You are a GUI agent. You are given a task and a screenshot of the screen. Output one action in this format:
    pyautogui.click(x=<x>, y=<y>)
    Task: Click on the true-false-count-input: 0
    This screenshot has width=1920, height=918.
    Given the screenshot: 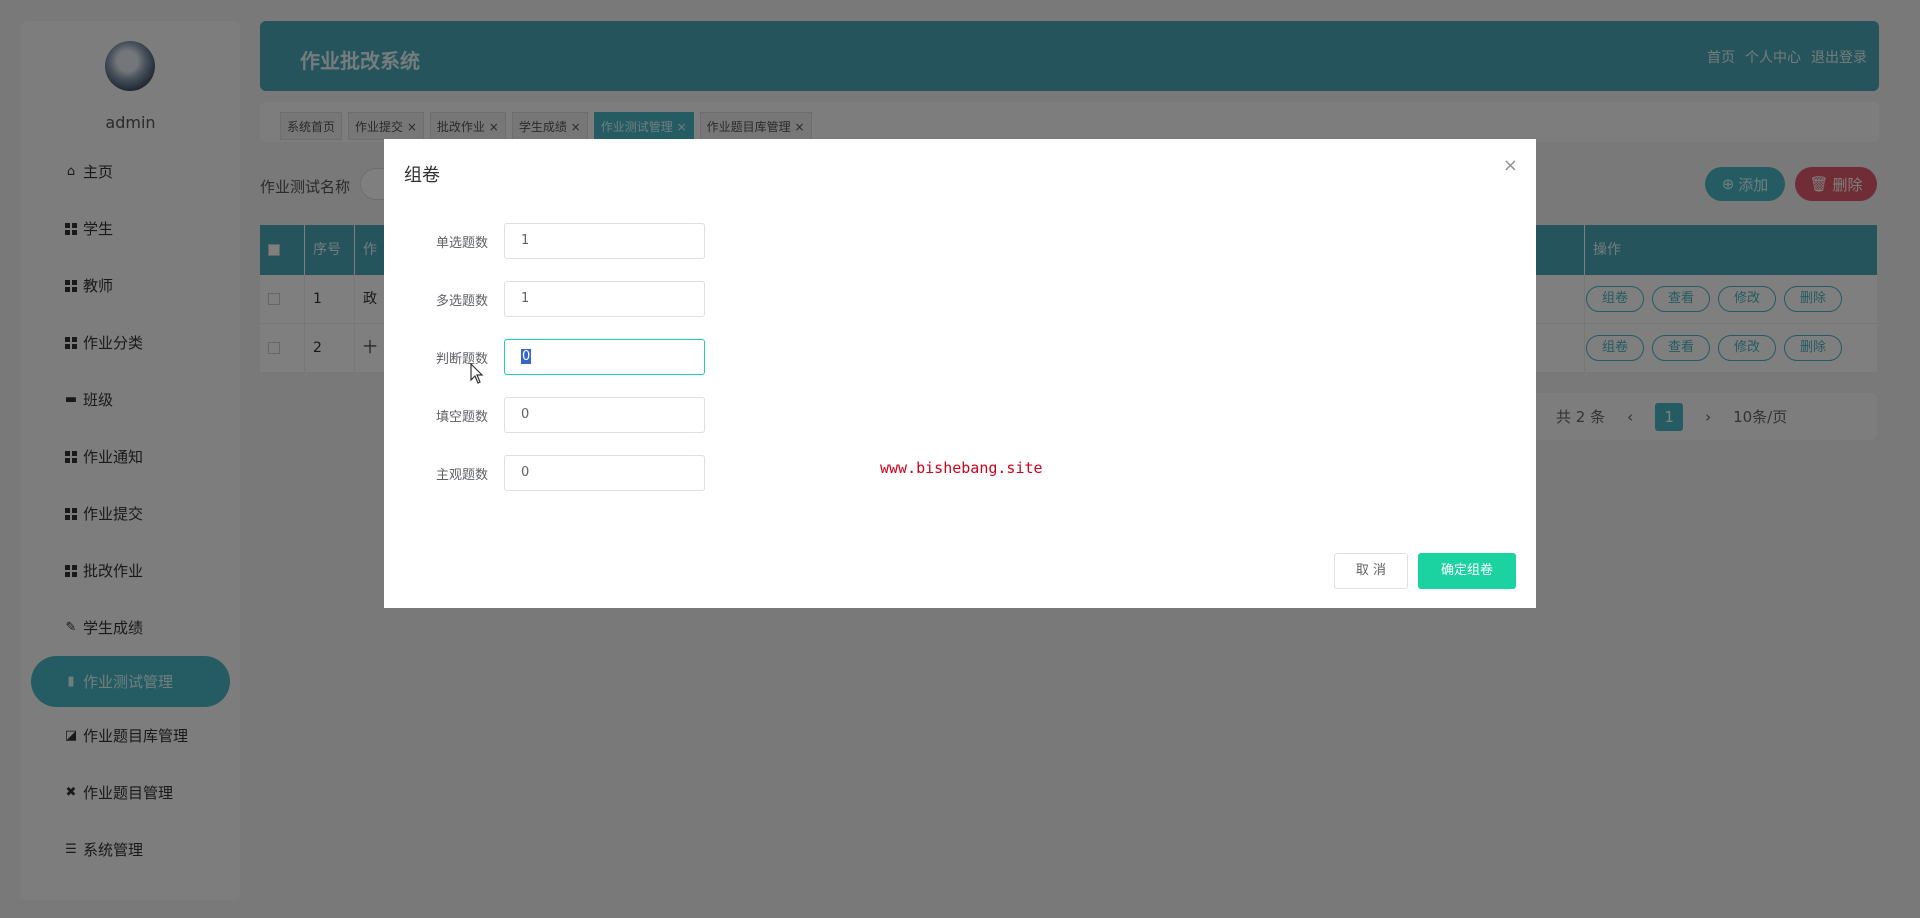 What is the action you would take?
    pyautogui.click(x=604, y=357)
    